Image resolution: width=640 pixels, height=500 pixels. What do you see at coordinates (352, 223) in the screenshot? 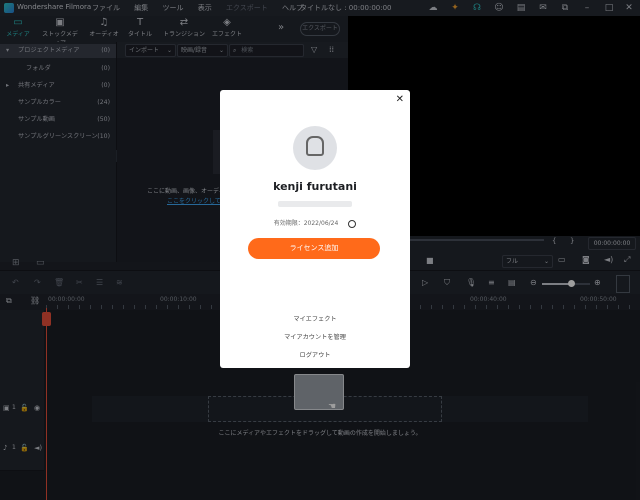
I see `refresh-icon` at bounding box center [352, 223].